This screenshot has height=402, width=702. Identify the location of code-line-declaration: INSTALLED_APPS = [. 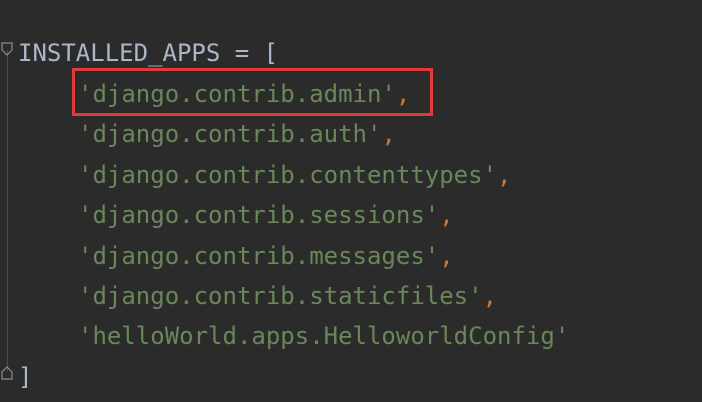
(148, 53).